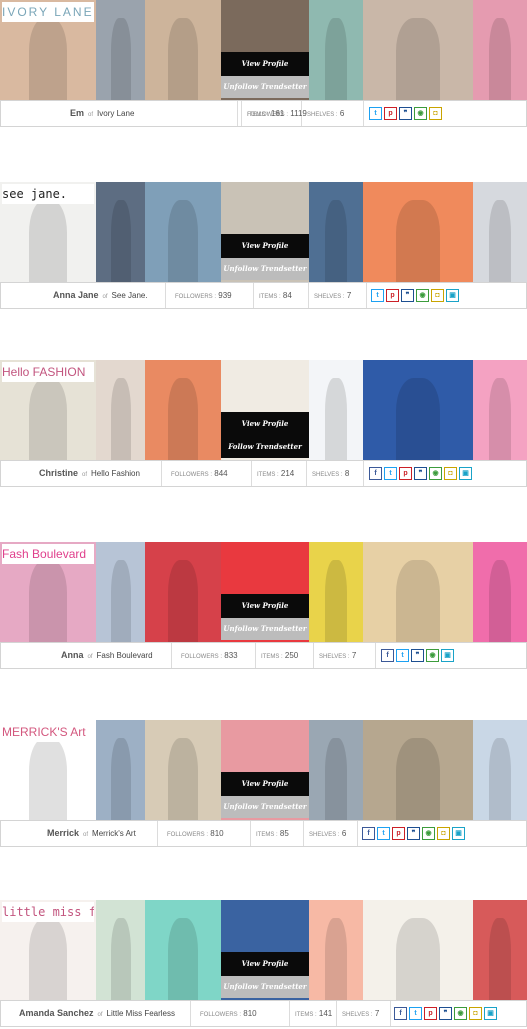  What do you see at coordinates (114, 833) in the screenshot?
I see `blog-name: Merrick's Art` at bounding box center [114, 833].